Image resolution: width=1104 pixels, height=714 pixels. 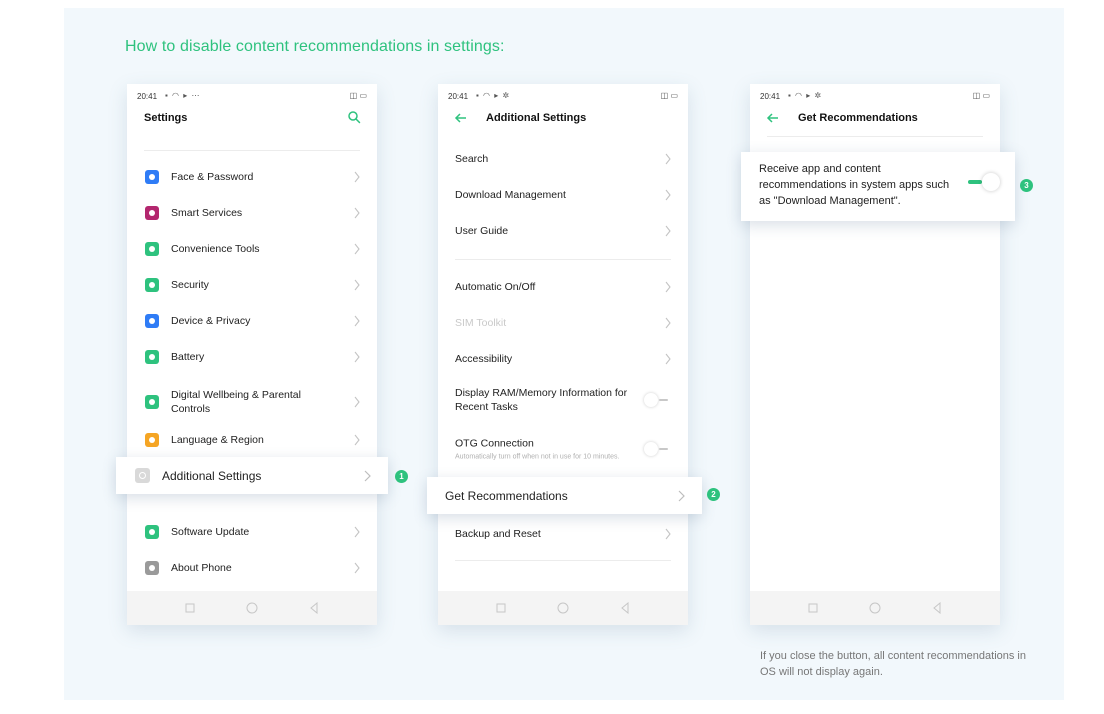 What do you see at coordinates (152, 321) in the screenshot?
I see `device-privacy-icon` at bounding box center [152, 321].